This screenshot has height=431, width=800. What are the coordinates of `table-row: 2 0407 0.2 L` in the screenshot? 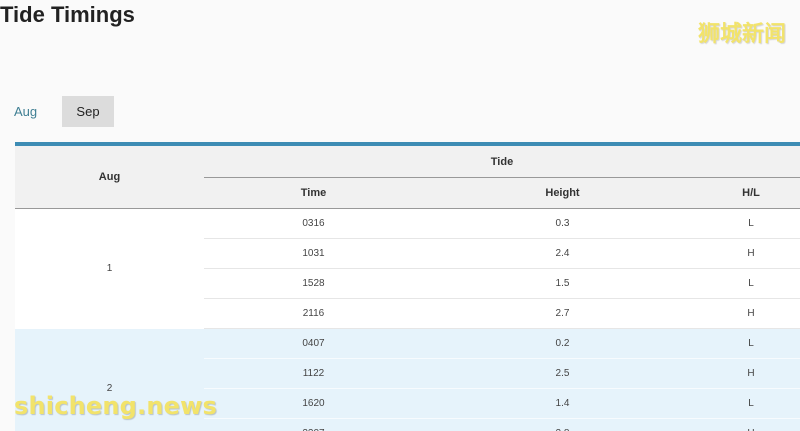 It's located at (407, 344).